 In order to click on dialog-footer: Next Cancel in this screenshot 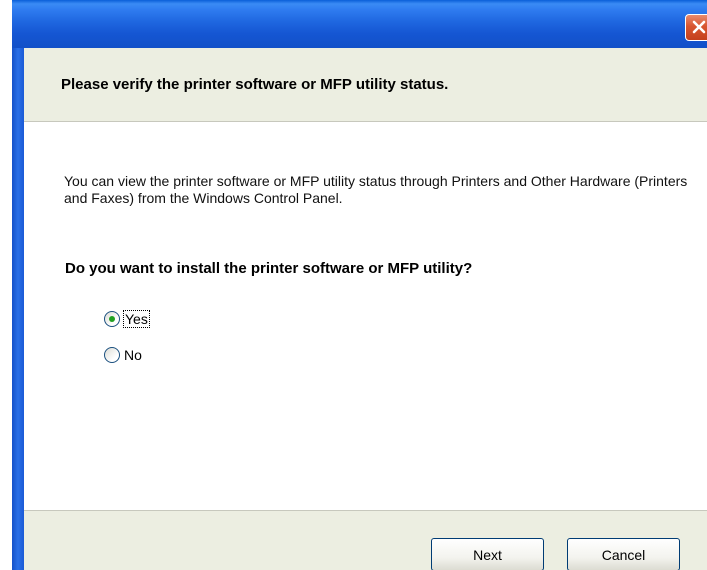, I will do `click(365, 540)`.